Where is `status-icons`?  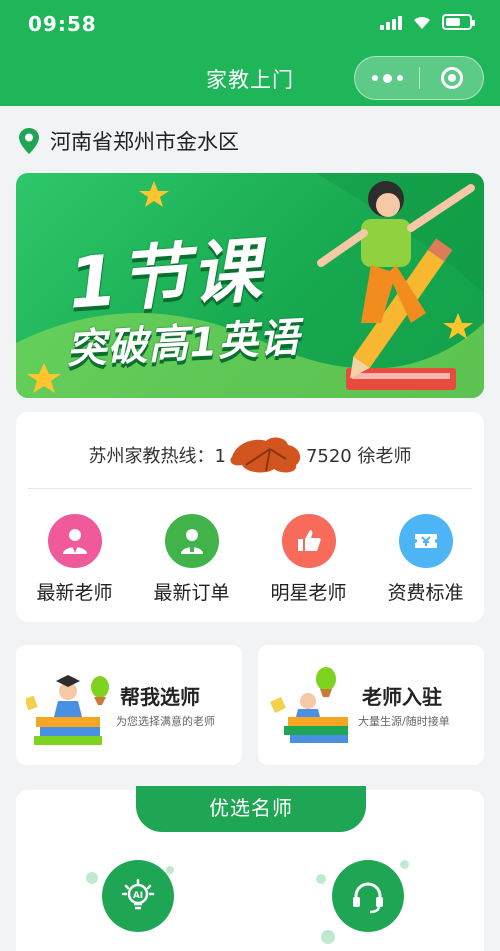 status-icons is located at coordinates (427, 22).